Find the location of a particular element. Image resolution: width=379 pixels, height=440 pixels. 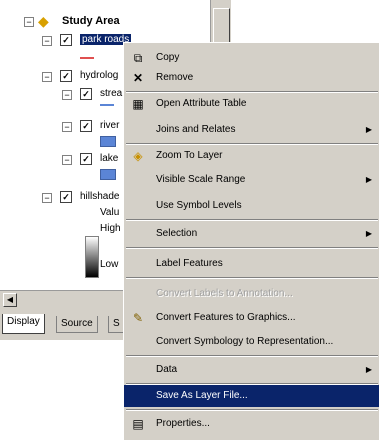

lake-checkbox: ✓ is located at coordinates (86, 159).